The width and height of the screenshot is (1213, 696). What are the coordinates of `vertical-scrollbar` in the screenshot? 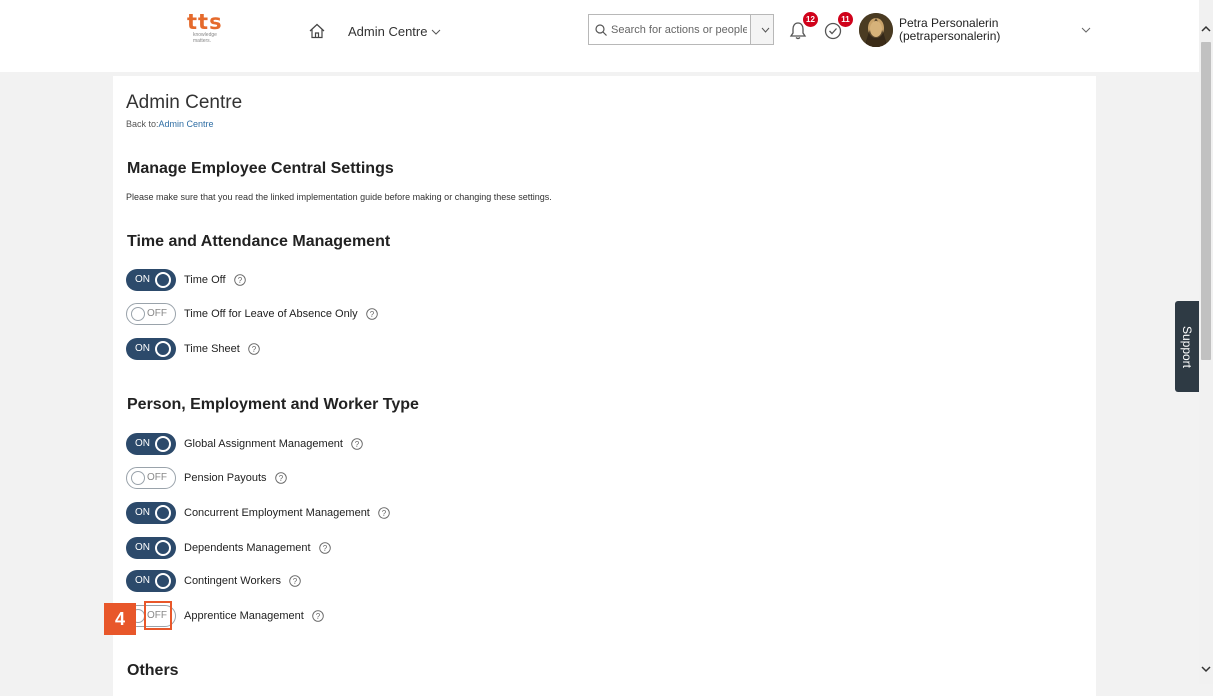 It's located at (1206, 342).